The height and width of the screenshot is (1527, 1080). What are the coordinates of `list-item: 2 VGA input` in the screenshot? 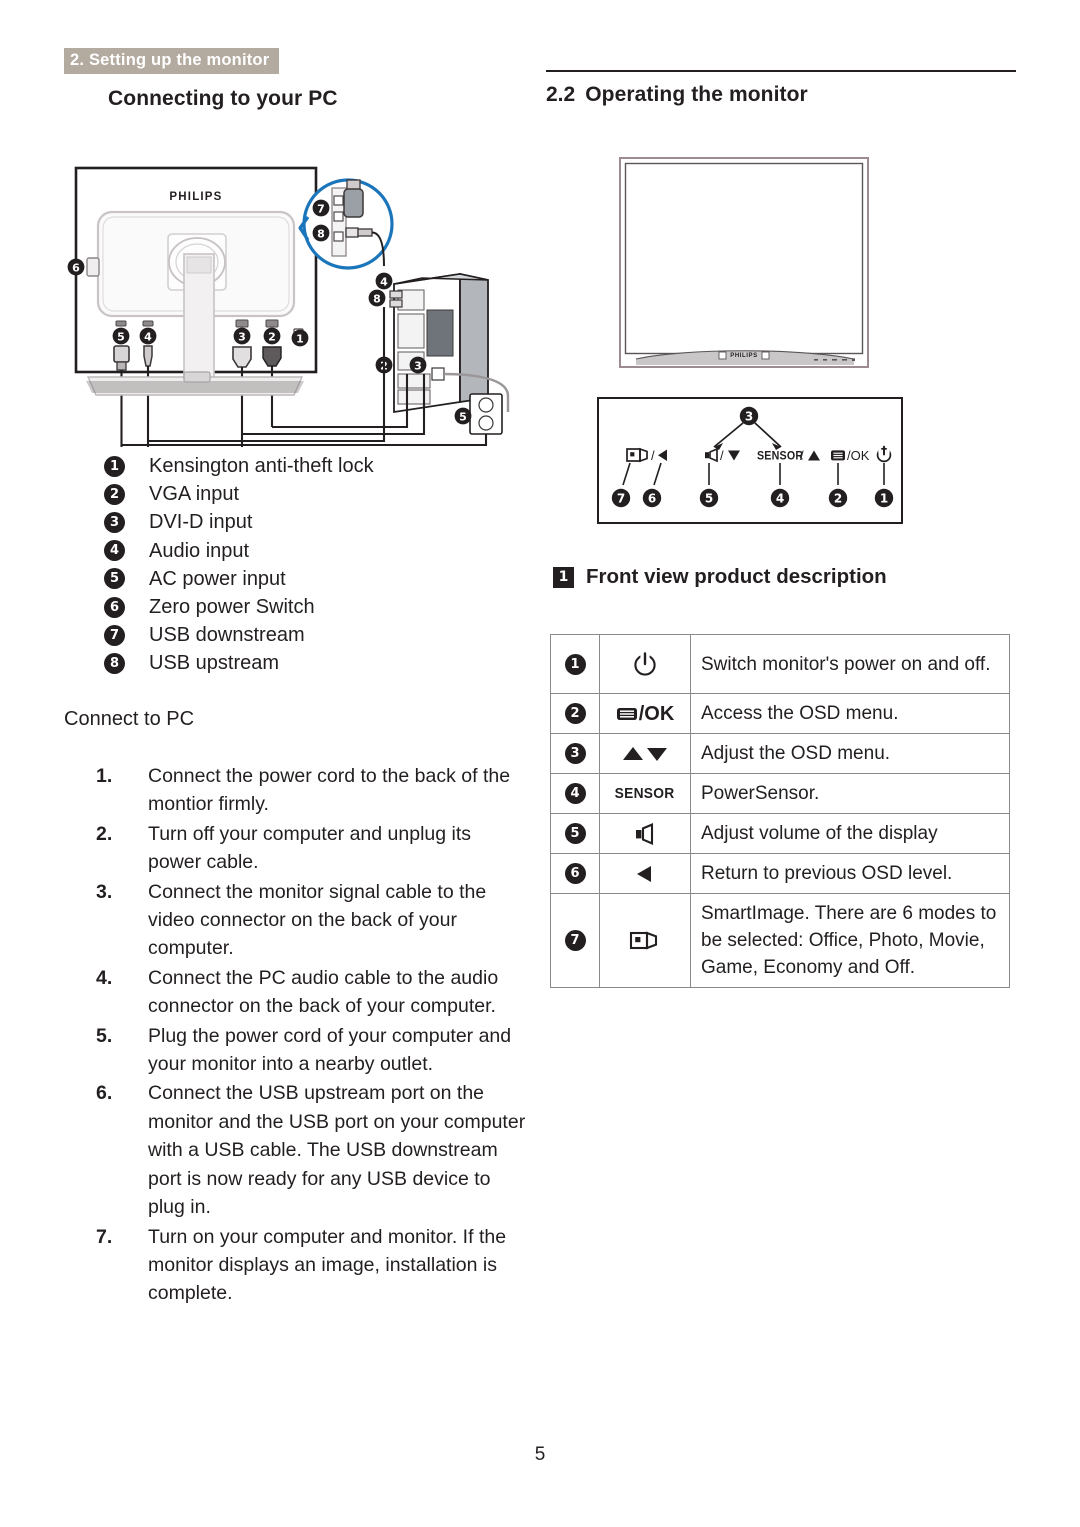 It's located at (314, 494).